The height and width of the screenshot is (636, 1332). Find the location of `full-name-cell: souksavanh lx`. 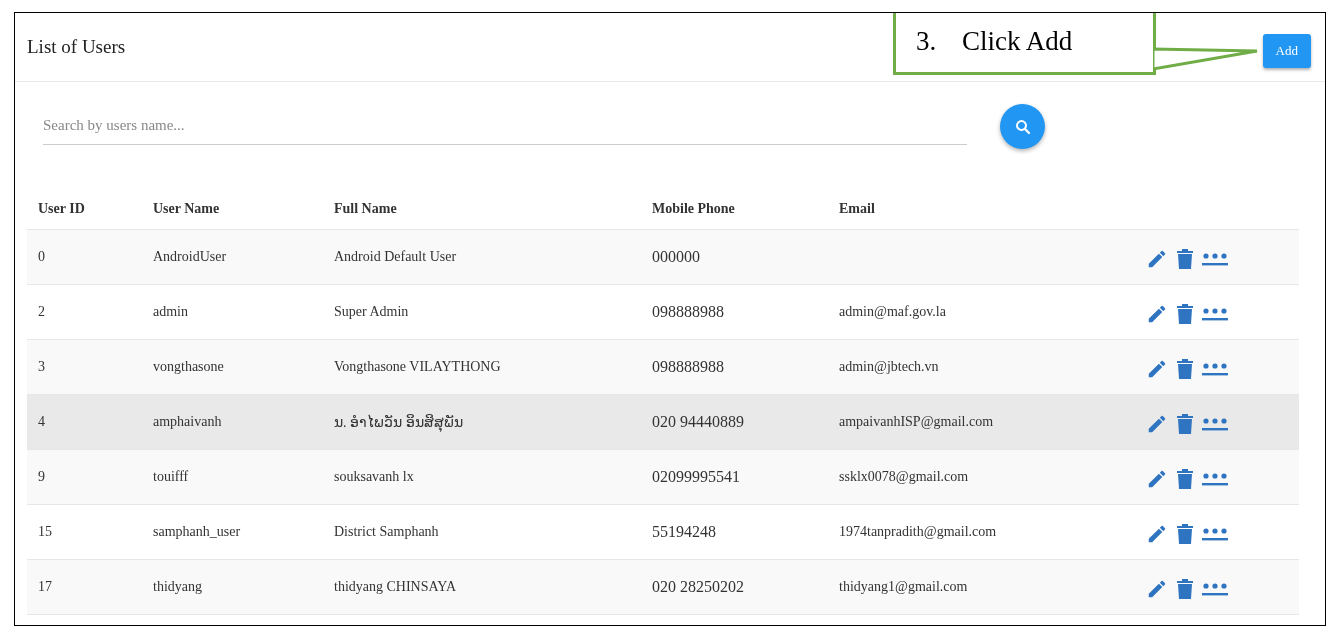

full-name-cell: souksavanh lx is located at coordinates (374, 476).